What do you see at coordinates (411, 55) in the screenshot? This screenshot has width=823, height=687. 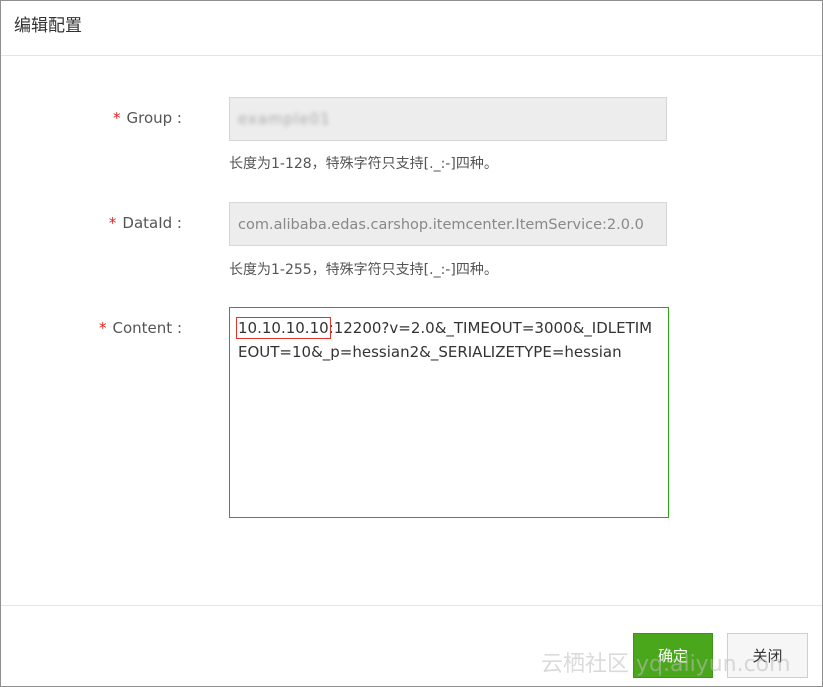 I see `header-divider` at bounding box center [411, 55].